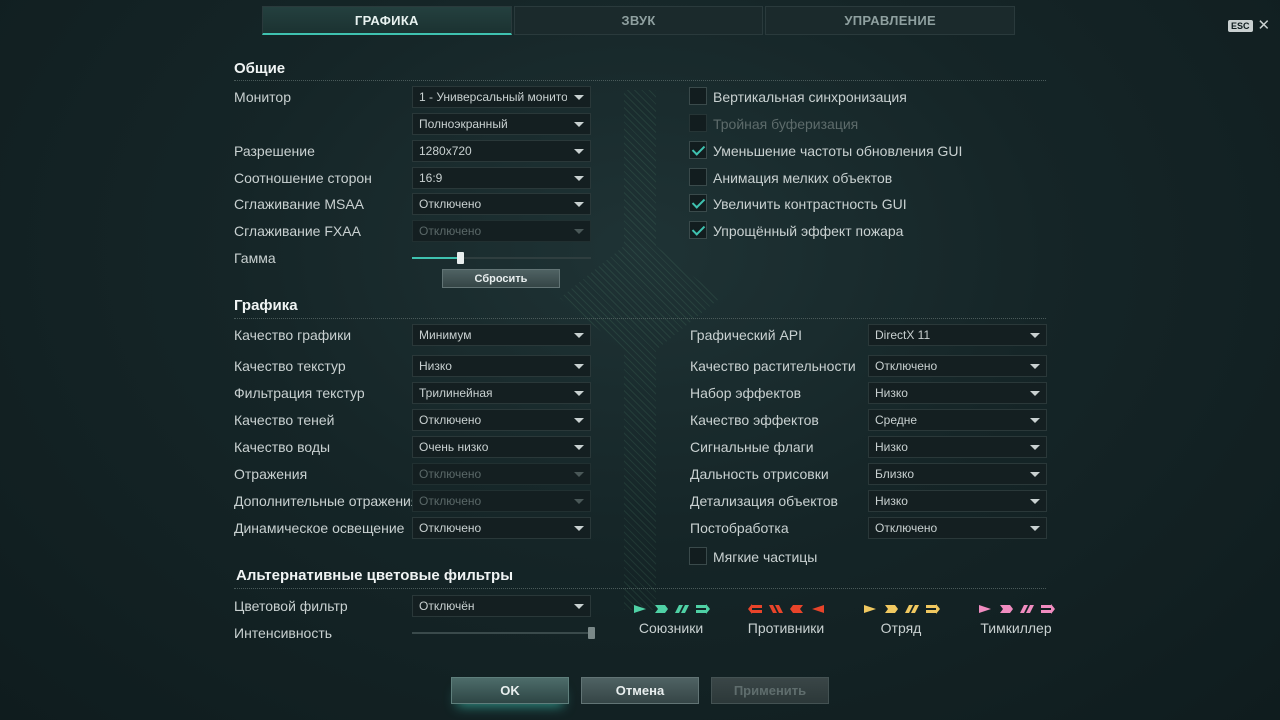 Image resolution: width=1280 pixels, height=720 pixels. I want to click on graphics-right-dropdown-0: DirectX 11, so click(957, 335).